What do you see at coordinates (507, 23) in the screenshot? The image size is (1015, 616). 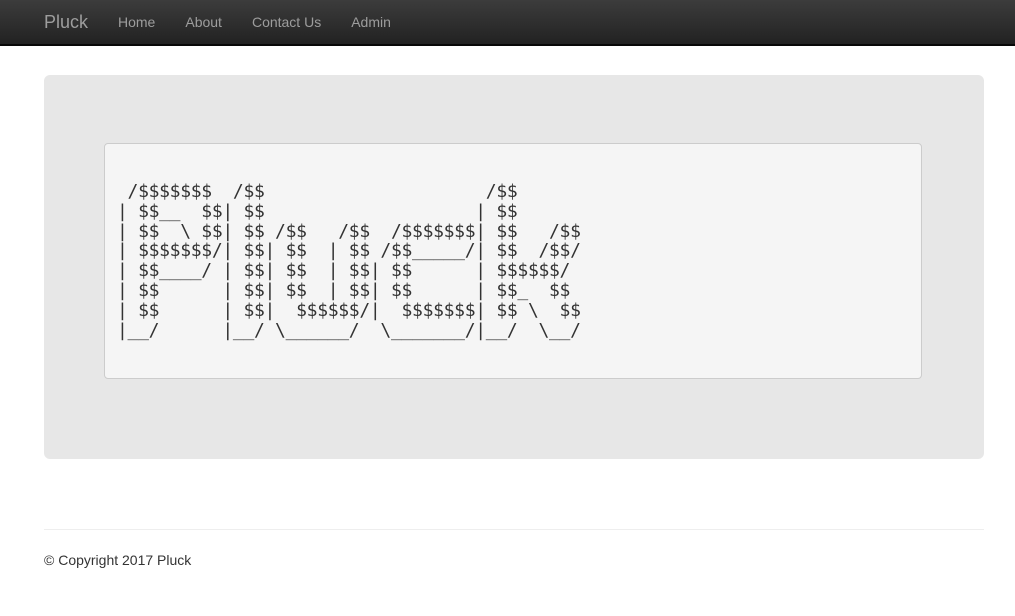 I see `top-navbar: Pluck Home About Contact Us Admin` at bounding box center [507, 23].